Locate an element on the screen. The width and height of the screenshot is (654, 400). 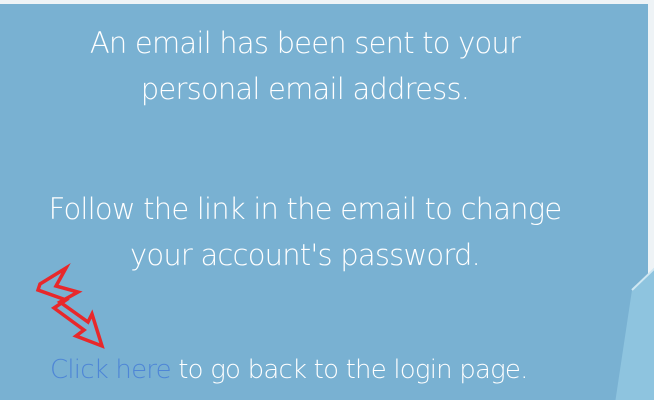
click-here-link: Click here is located at coordinates (111, 370).